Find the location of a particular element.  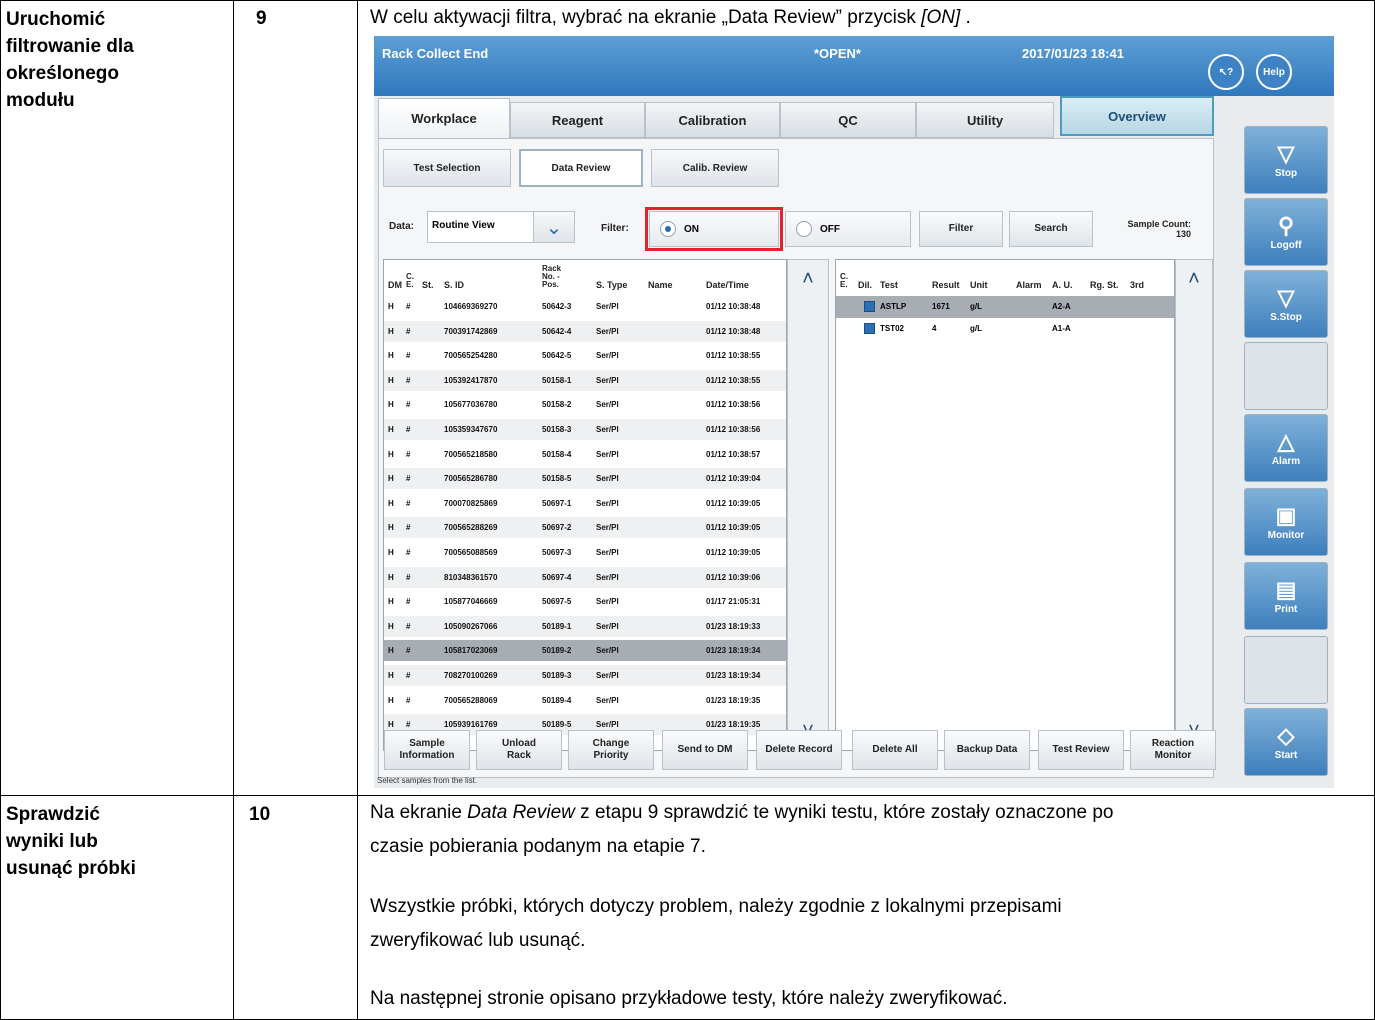

tab-utility: Utility is located at coordinates (985, 120).